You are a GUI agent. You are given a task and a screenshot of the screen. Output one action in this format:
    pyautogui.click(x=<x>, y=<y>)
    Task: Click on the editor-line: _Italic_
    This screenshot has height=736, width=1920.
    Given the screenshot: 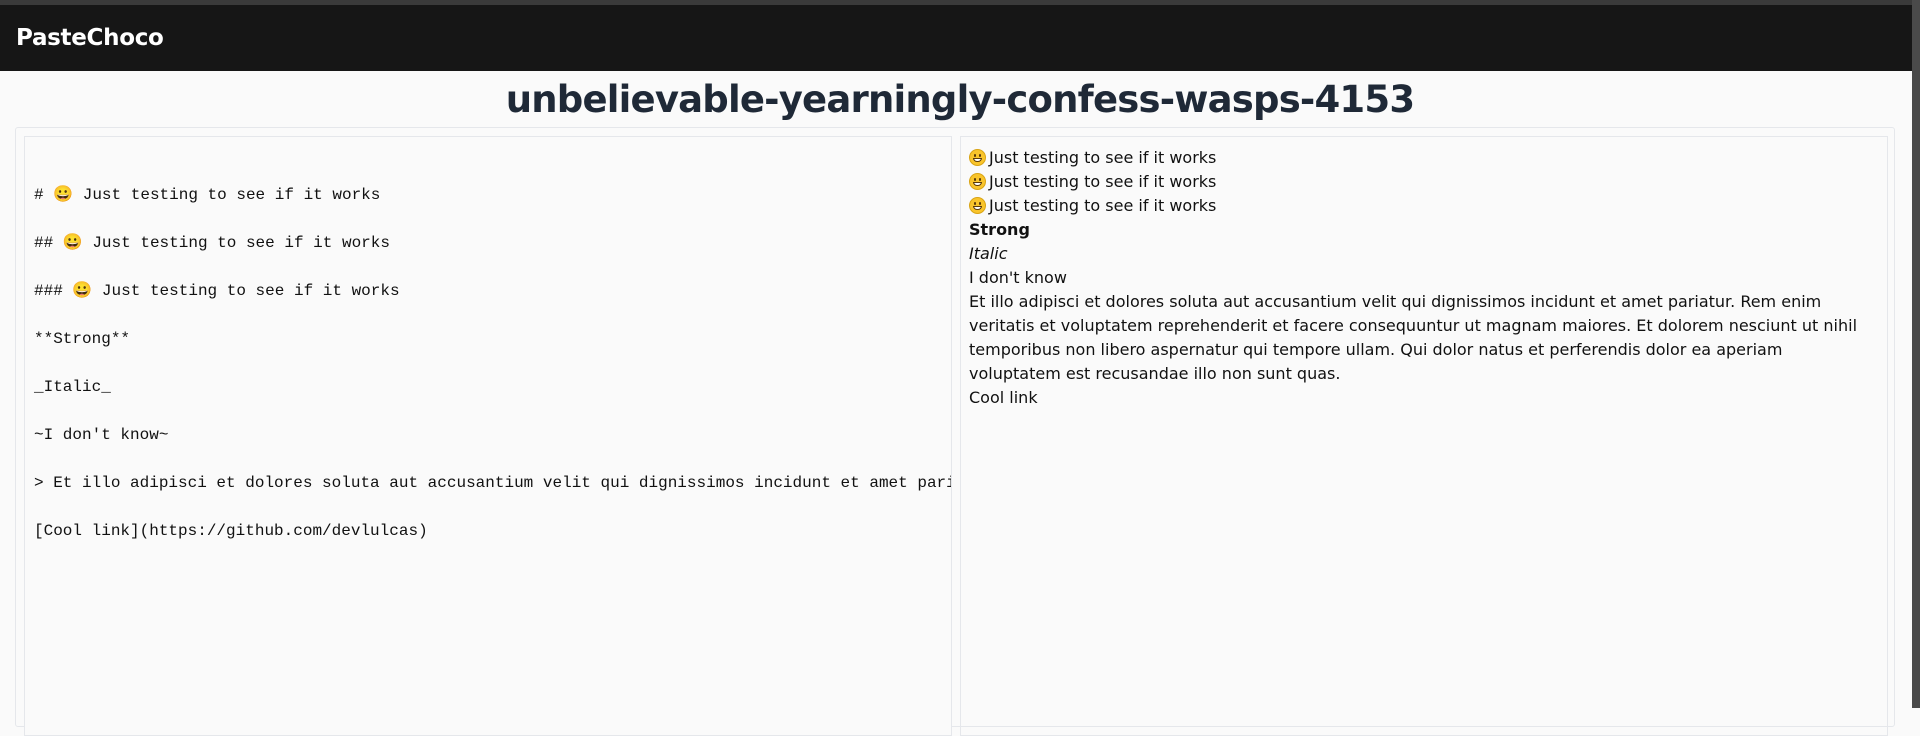 What is the action you would take?
    pyautogui.click(x=72, y=387)
    